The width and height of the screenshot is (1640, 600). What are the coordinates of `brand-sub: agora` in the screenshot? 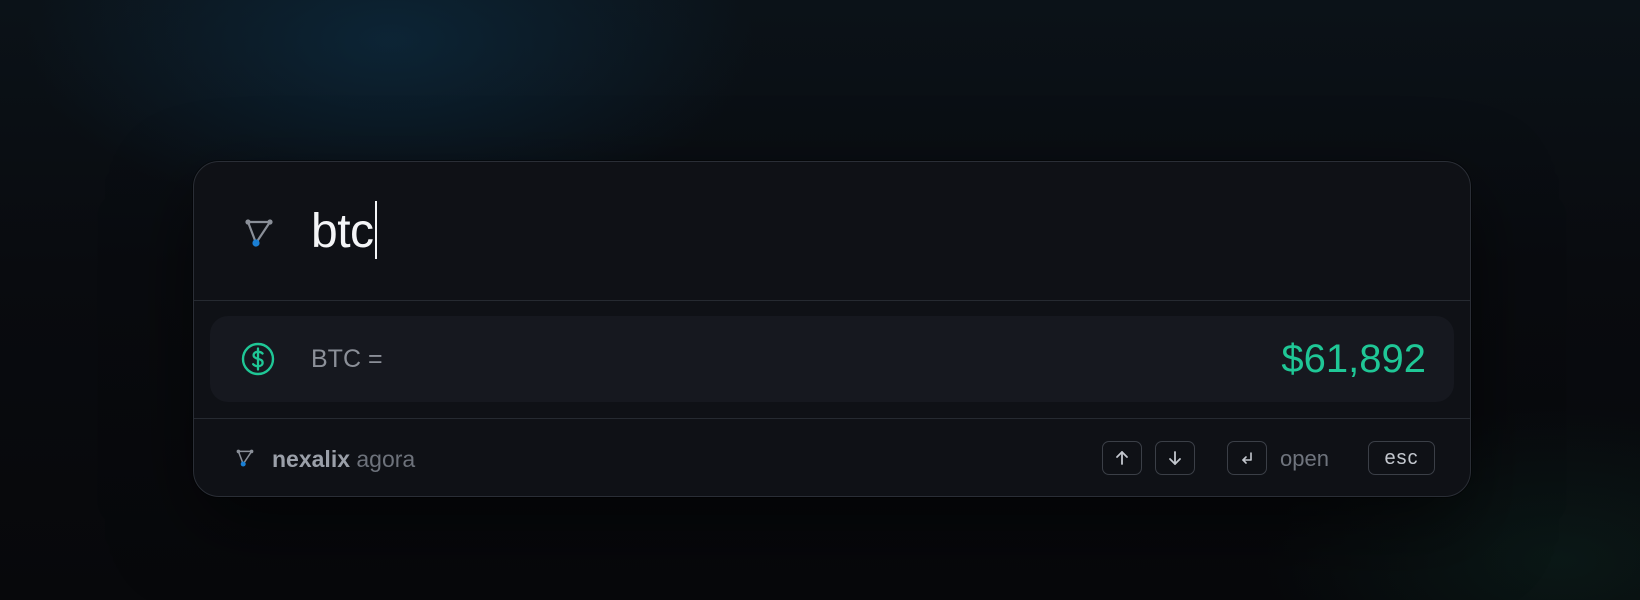 It's located at (386, 459).